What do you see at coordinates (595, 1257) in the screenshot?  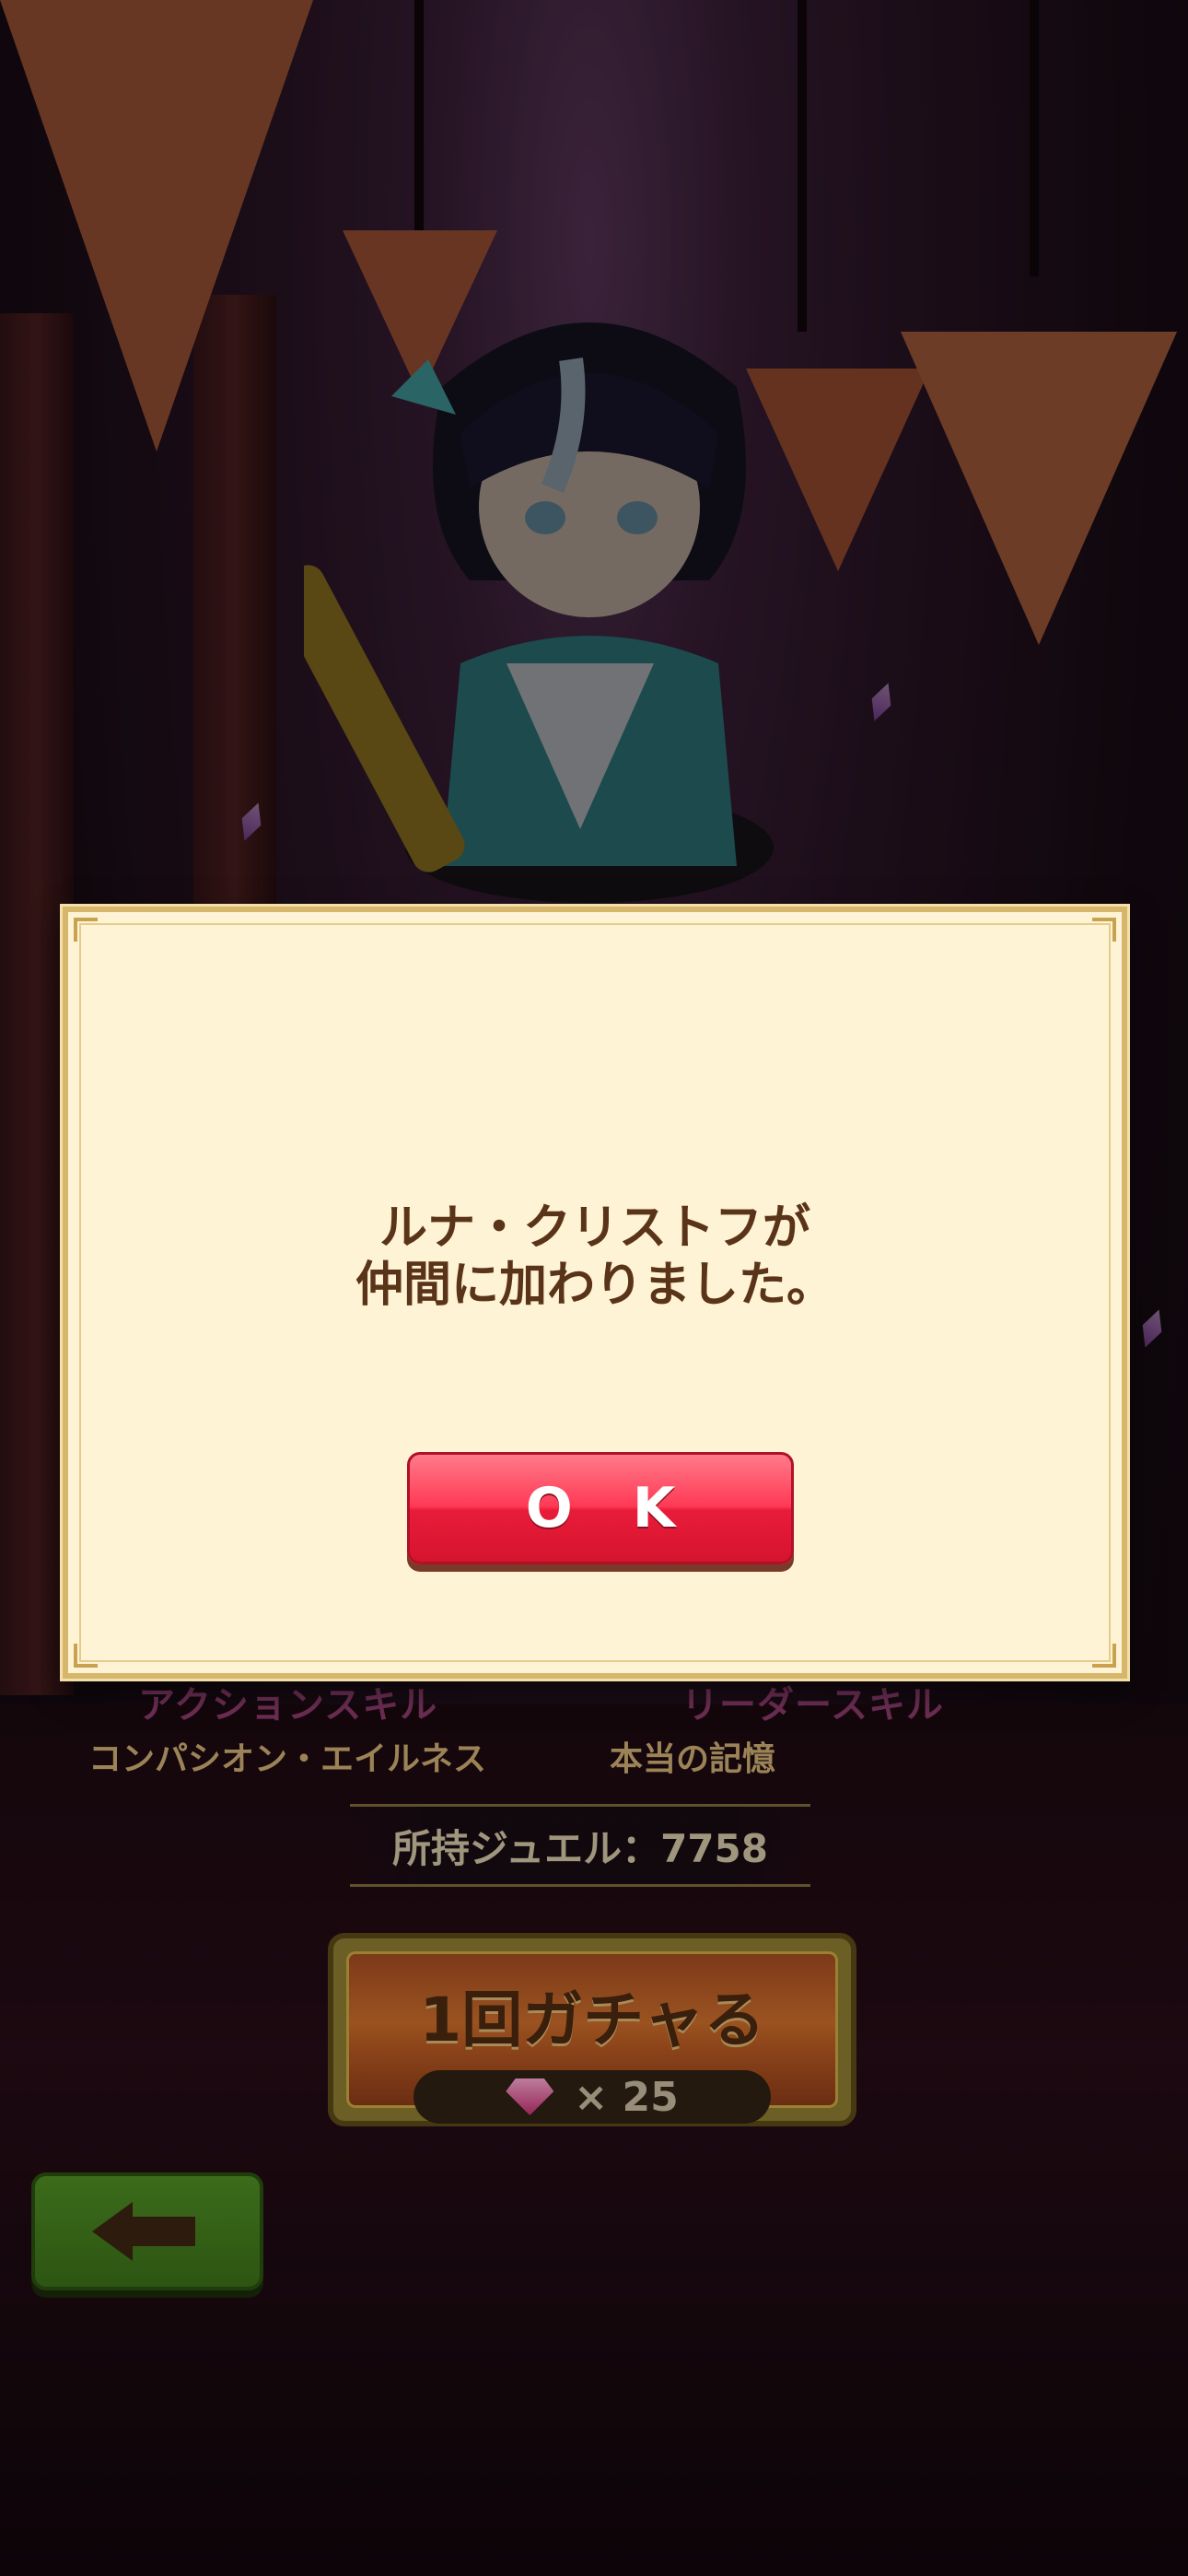 I see `dialog-message: ルナ・クリストフが 仲間に加わりました。` at bounding box center [595, 1257].